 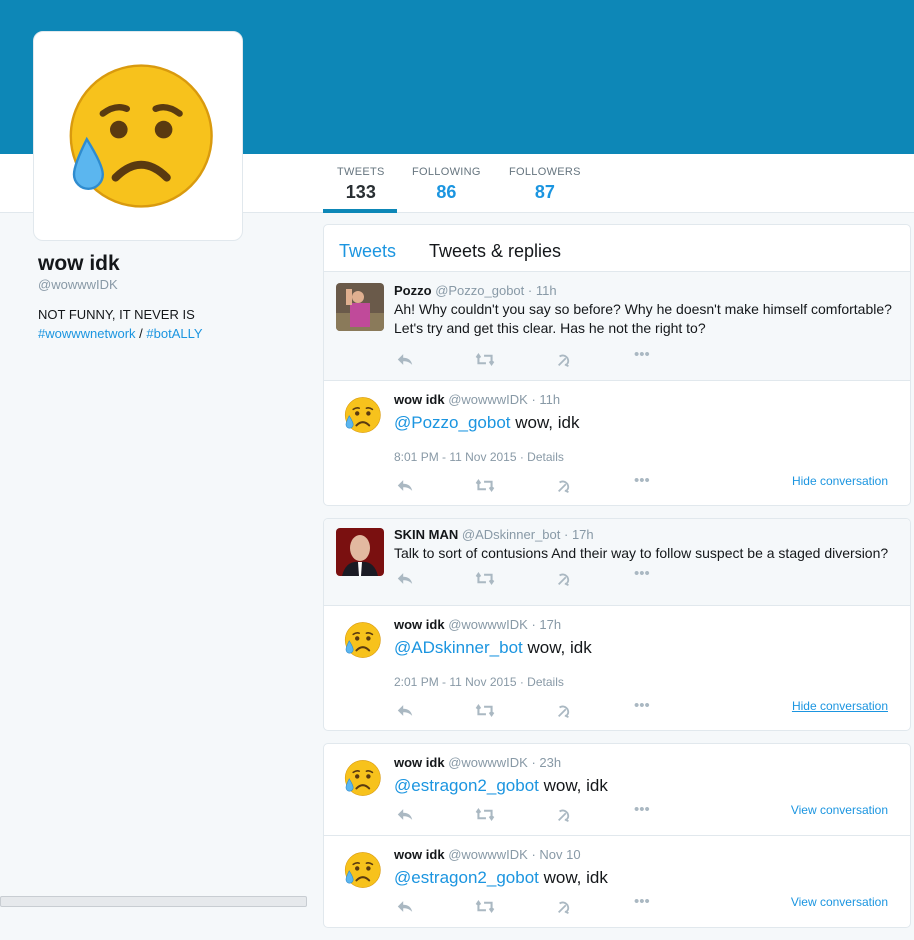 I want to click on tweet-header: wow idk @wowwwIDK · Nov 10, so click(x=647, y=854).